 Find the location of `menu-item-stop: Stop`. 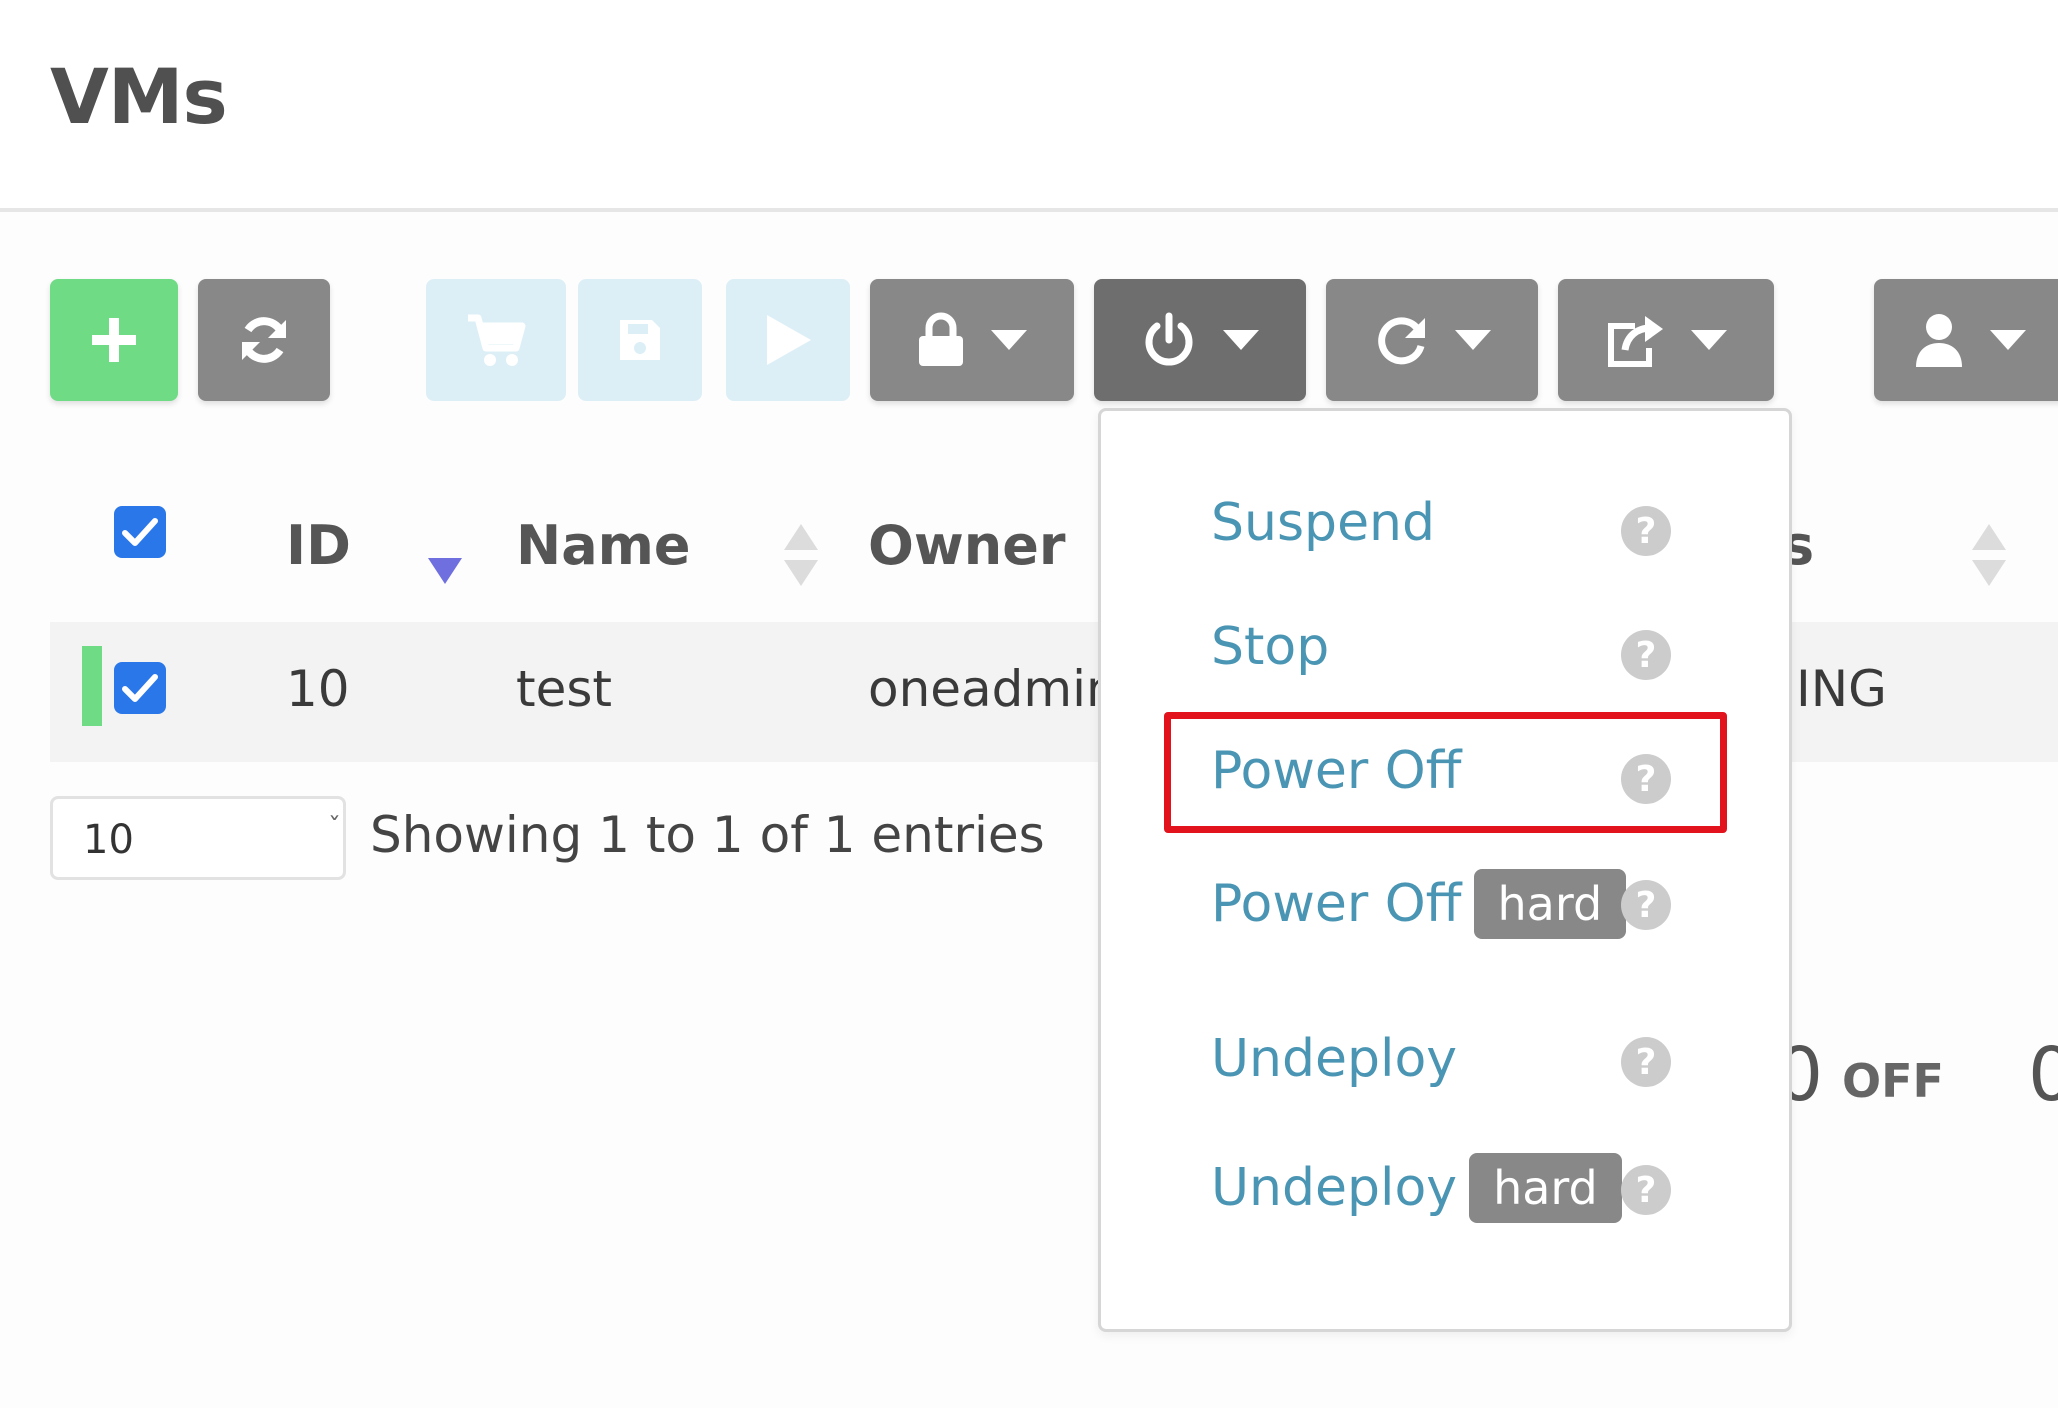

menu-item-stop: Stop is located at coordinates (1270, 647).